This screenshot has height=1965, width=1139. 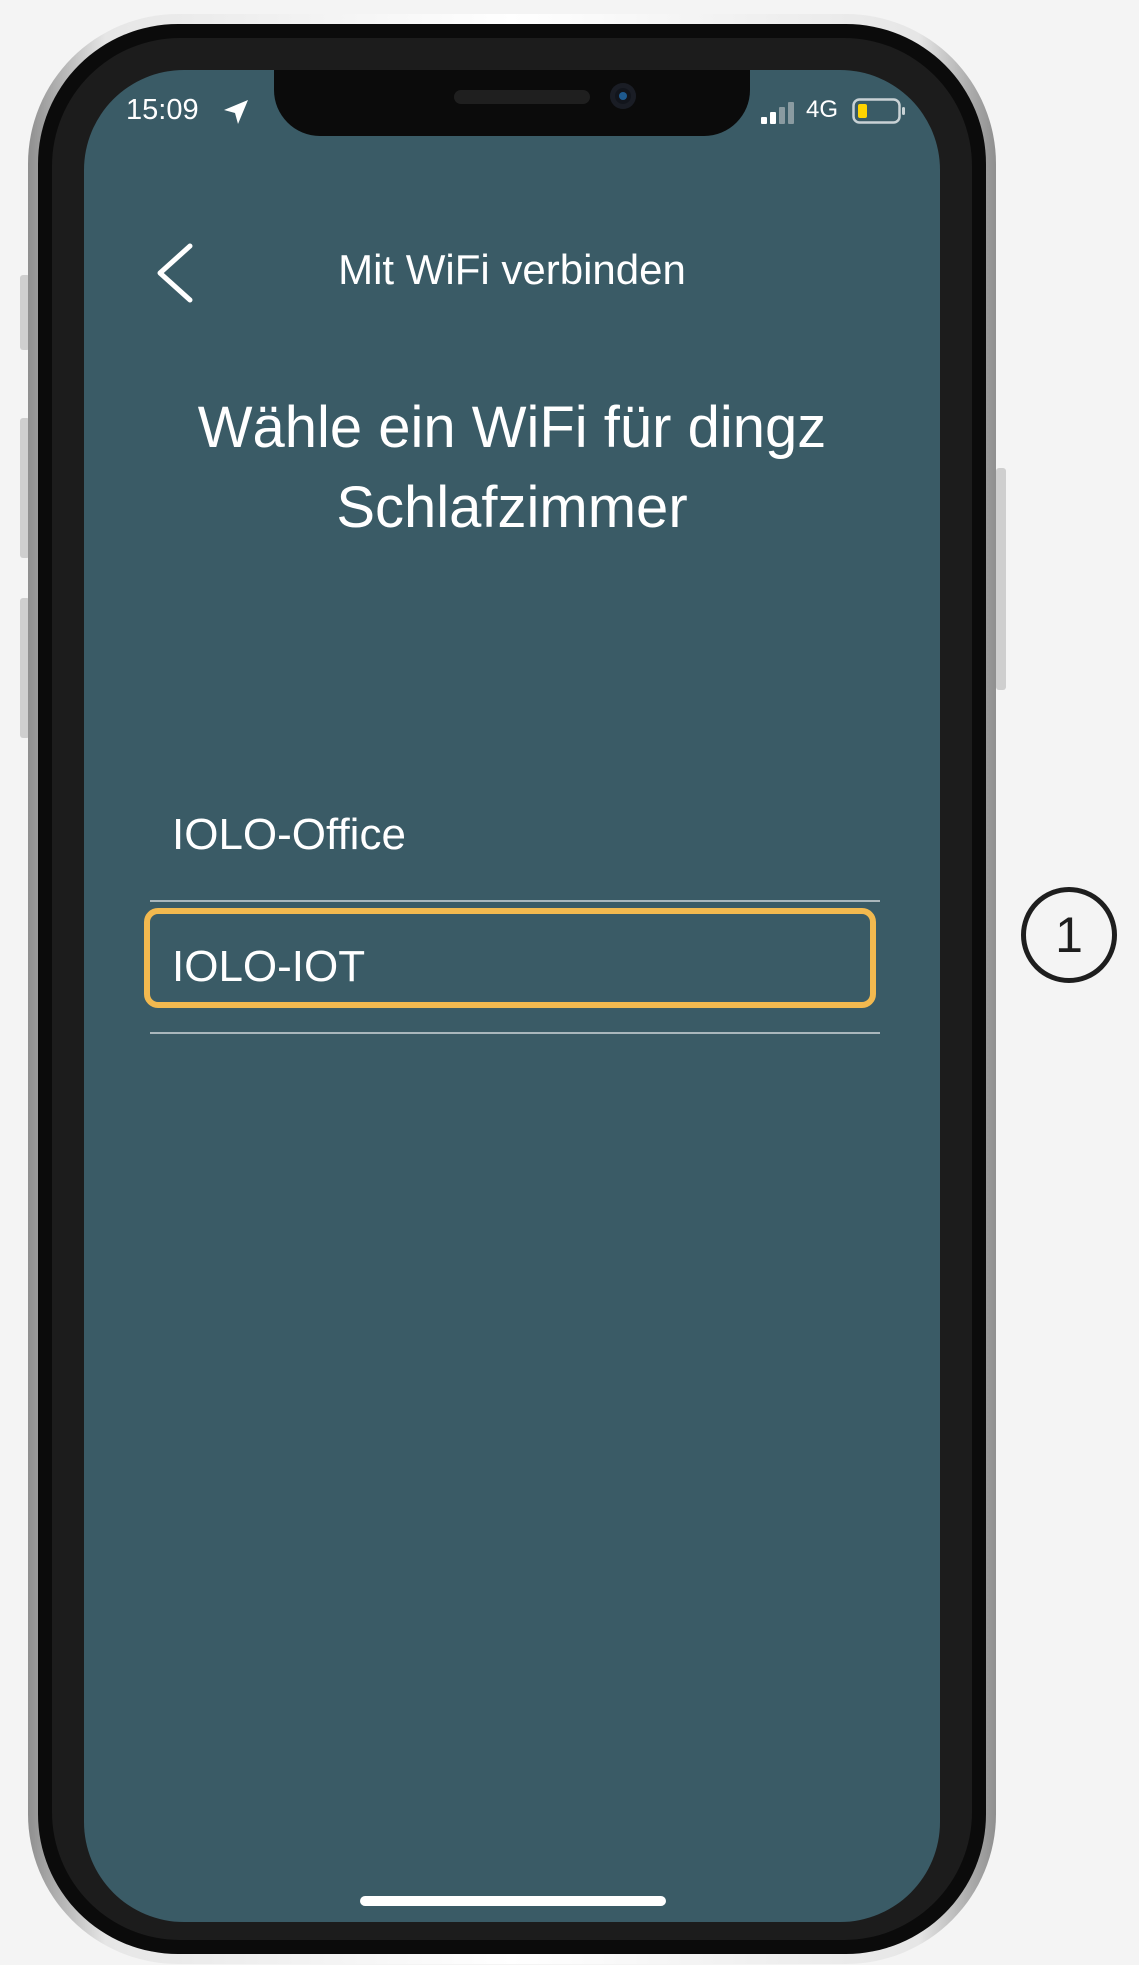 I want to click on front-camera, so click(x=623, y=96).